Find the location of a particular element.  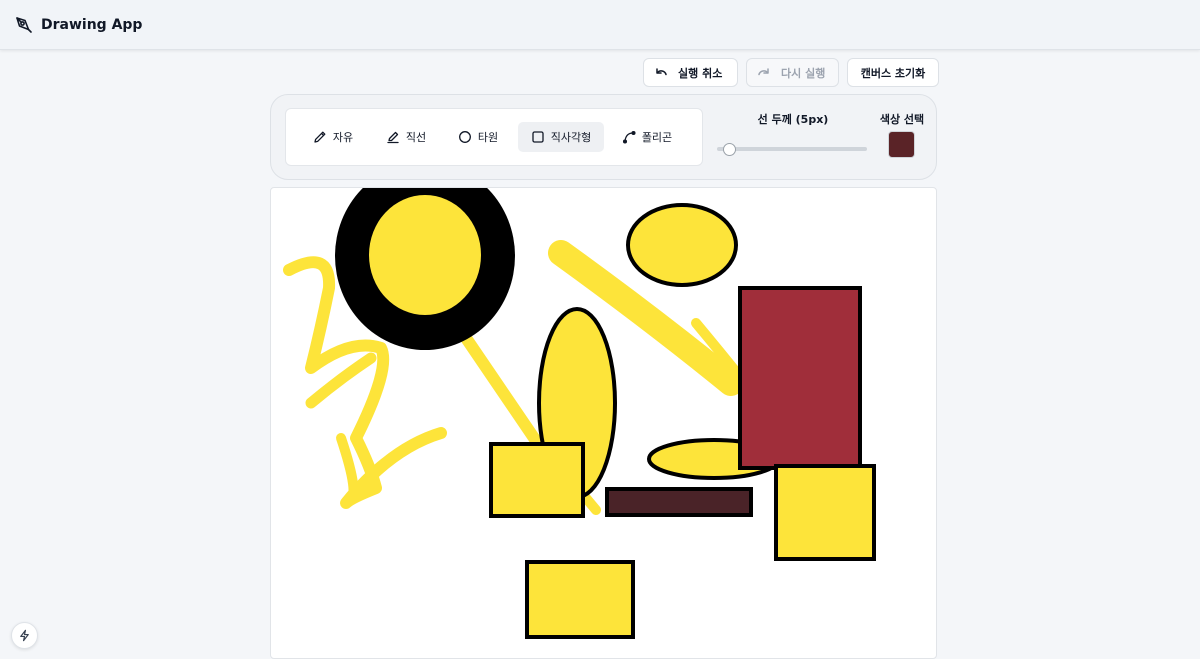

color-picker-swatch is located at coordinates (901, 144).